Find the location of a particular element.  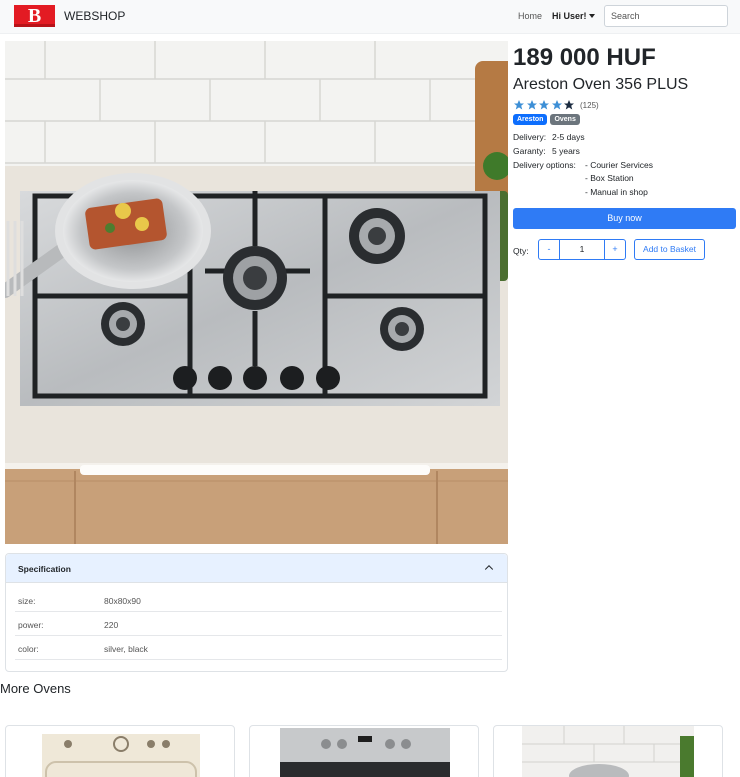

chevron-up-icon is located at coordinates (489, 568).